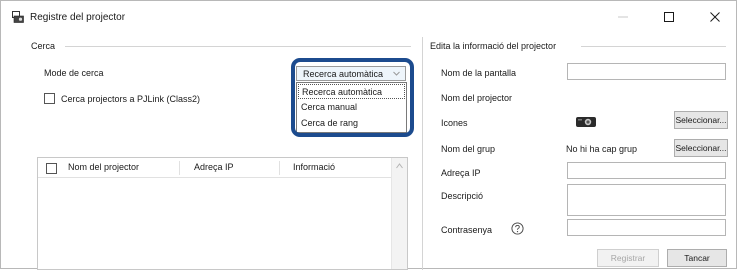 Image resolution: width=737 pixels, height=270 pixels. I want to click on projector-registry-icon, so click(18, 17).